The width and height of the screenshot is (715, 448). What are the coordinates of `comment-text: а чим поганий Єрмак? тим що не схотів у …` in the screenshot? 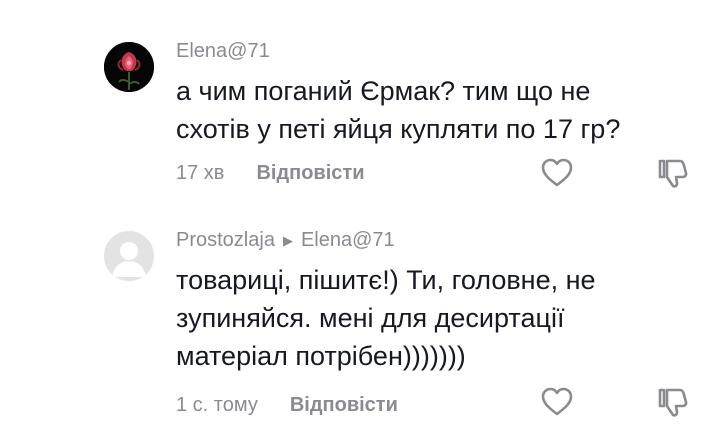 It's located at (426, 110).